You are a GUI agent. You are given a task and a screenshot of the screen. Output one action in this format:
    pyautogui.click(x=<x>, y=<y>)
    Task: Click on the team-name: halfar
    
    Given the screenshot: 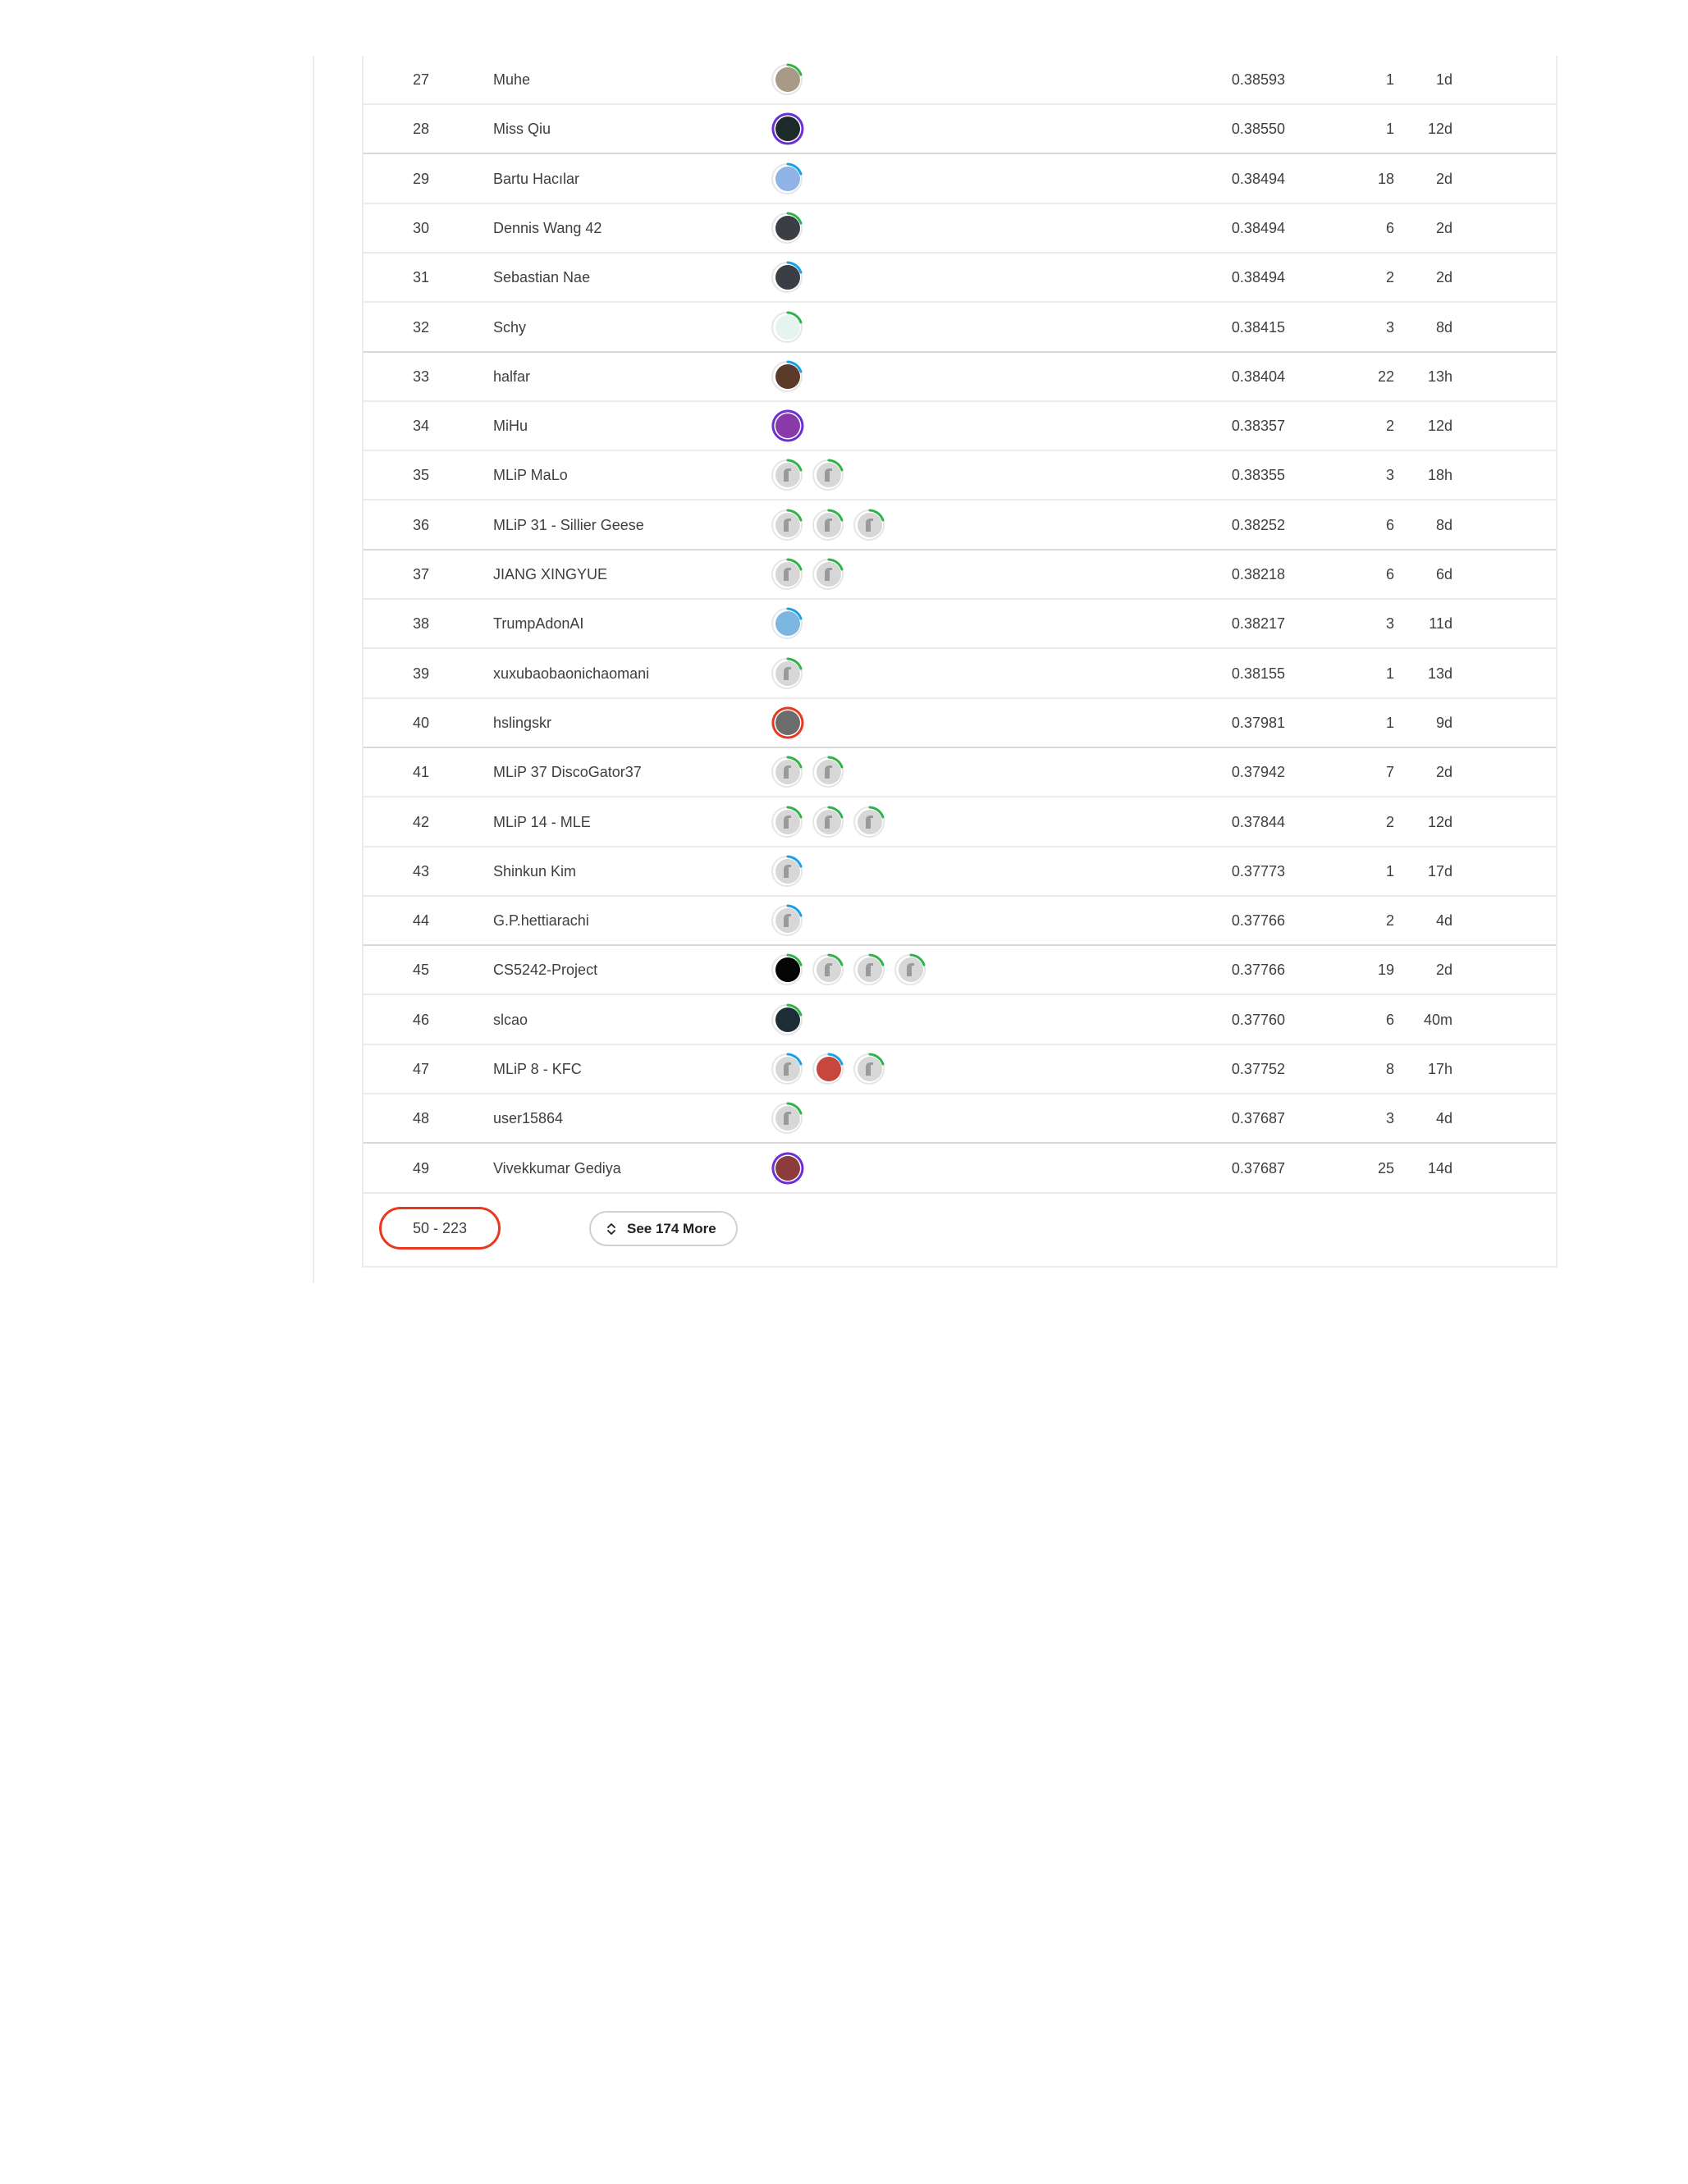 What is the action you would take?
    pyautogui.click(x=512, y=377)
    